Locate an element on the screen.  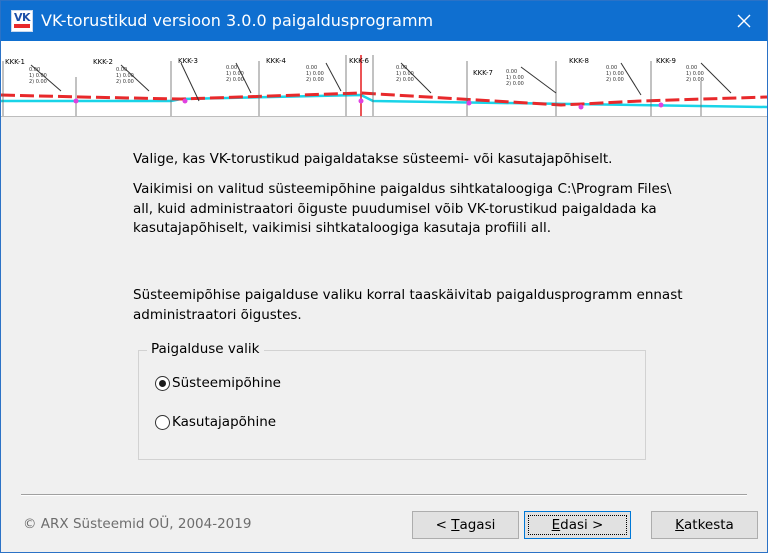
banner-station-label: KKK-2 is located at coordinates (103, 62).